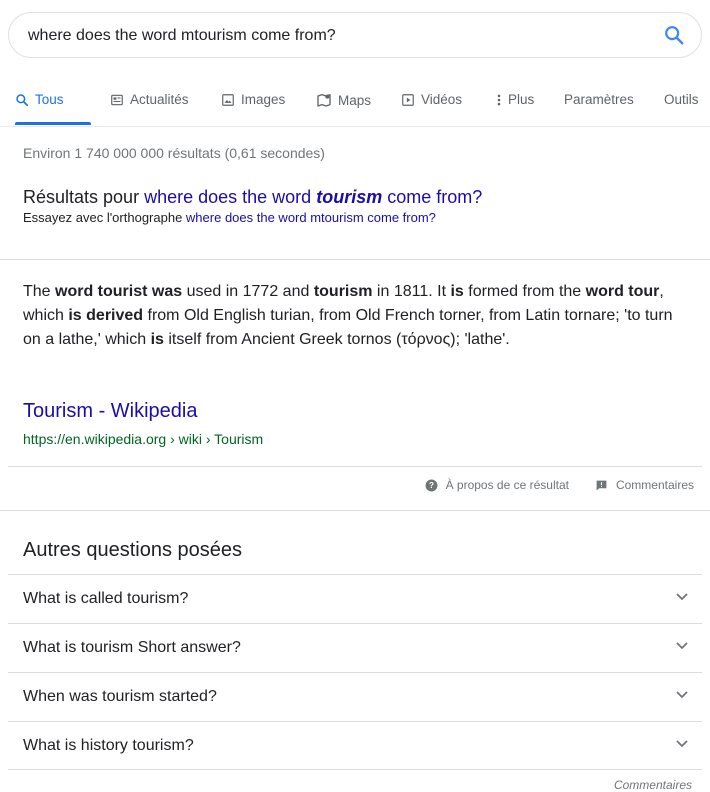  Describe the element at coordinates (133, 550) in the screenshot. I see `paa-title: Autres questions posées` at that location.